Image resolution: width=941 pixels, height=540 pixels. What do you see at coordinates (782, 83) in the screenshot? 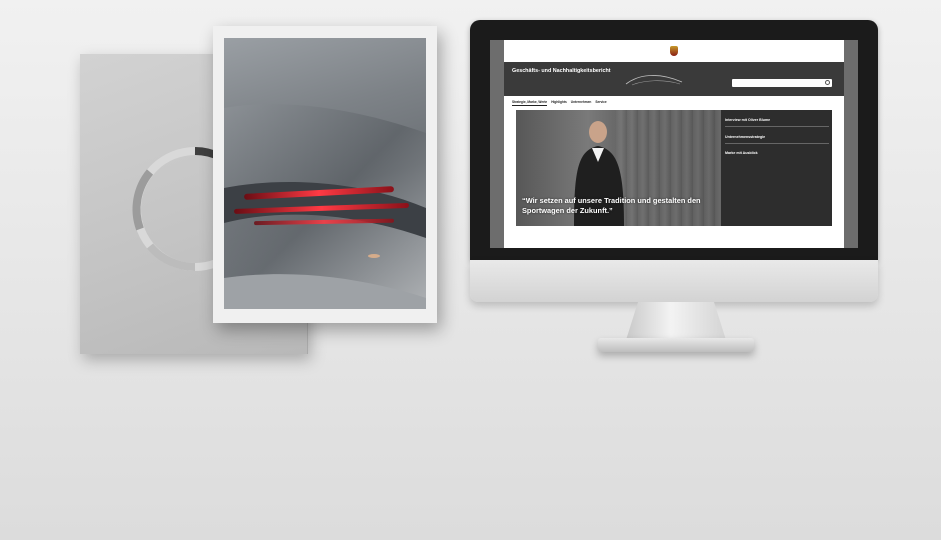
I see `search-input` at bounding box center [782, 83].